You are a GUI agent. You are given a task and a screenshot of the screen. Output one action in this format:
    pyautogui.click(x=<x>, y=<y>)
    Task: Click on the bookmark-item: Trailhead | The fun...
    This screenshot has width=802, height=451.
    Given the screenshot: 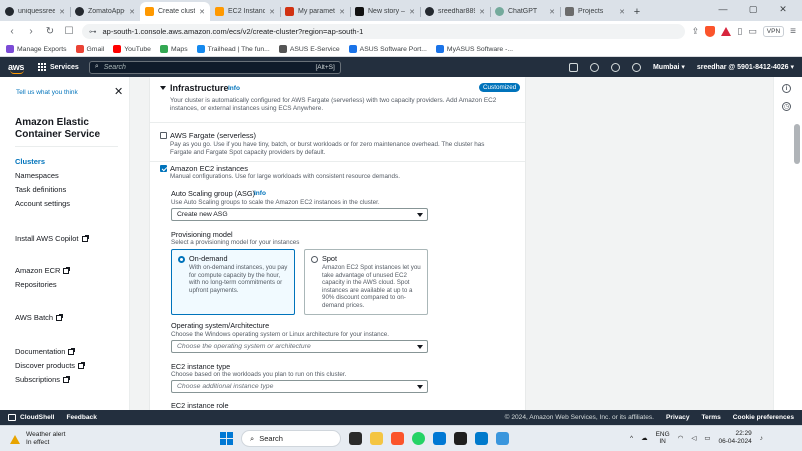 What is the action you would take?
    pyautogui.click(x=233, y=49)
    